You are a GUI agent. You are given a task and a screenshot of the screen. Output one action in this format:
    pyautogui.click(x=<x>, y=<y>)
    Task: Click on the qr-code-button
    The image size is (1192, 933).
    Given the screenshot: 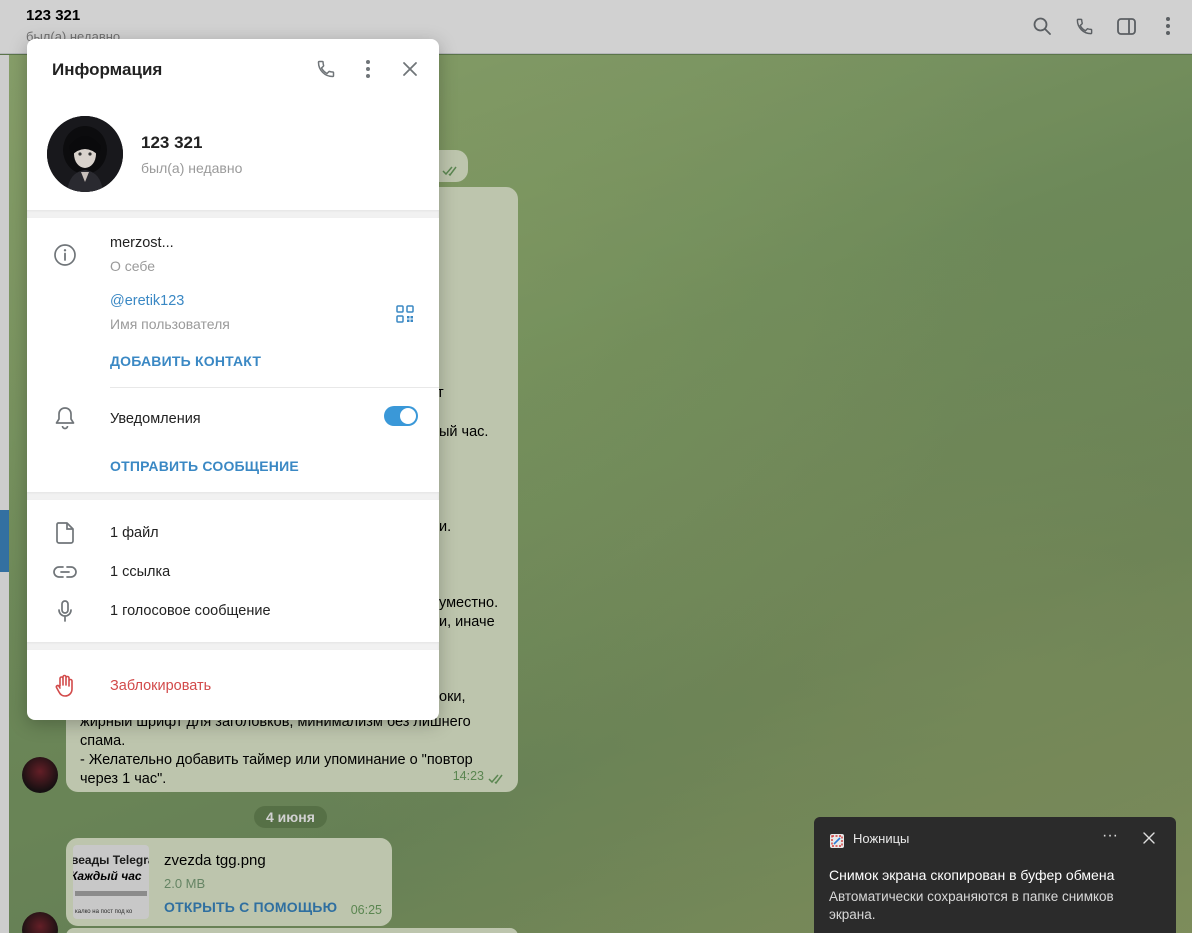 What is the action you would take?
    pyautogui.click(x=405, y=314)
    